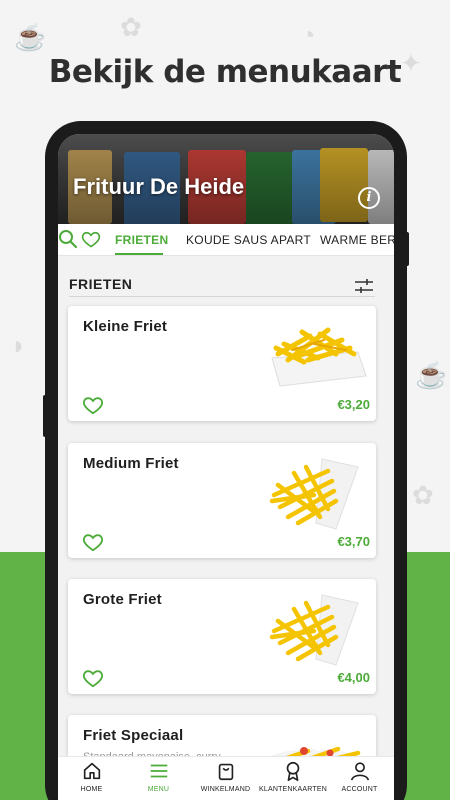  I want to click on section-title: FRIETEN, so click(101, 284).